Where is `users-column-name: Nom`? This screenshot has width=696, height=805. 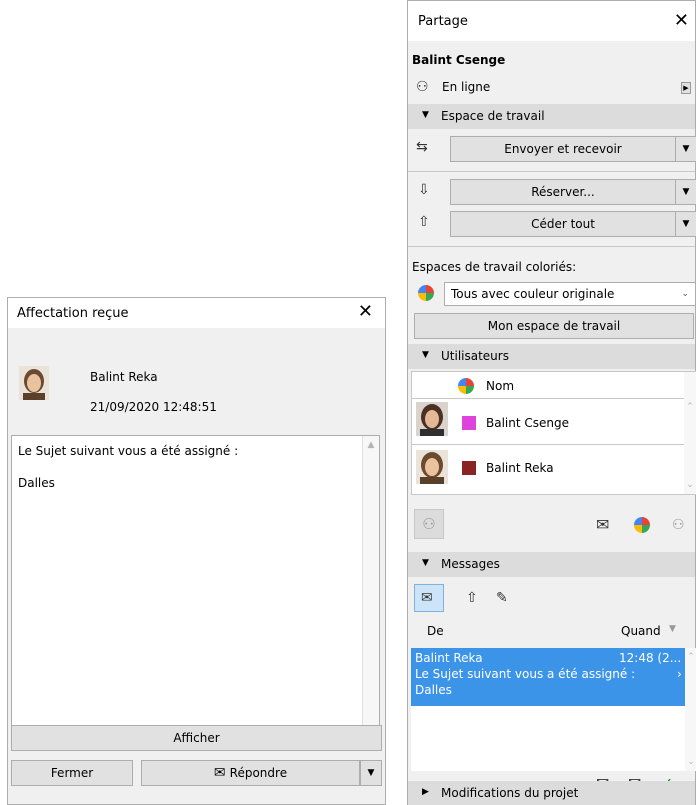 users-column-name: Nom is located at coordinates (500, 386).